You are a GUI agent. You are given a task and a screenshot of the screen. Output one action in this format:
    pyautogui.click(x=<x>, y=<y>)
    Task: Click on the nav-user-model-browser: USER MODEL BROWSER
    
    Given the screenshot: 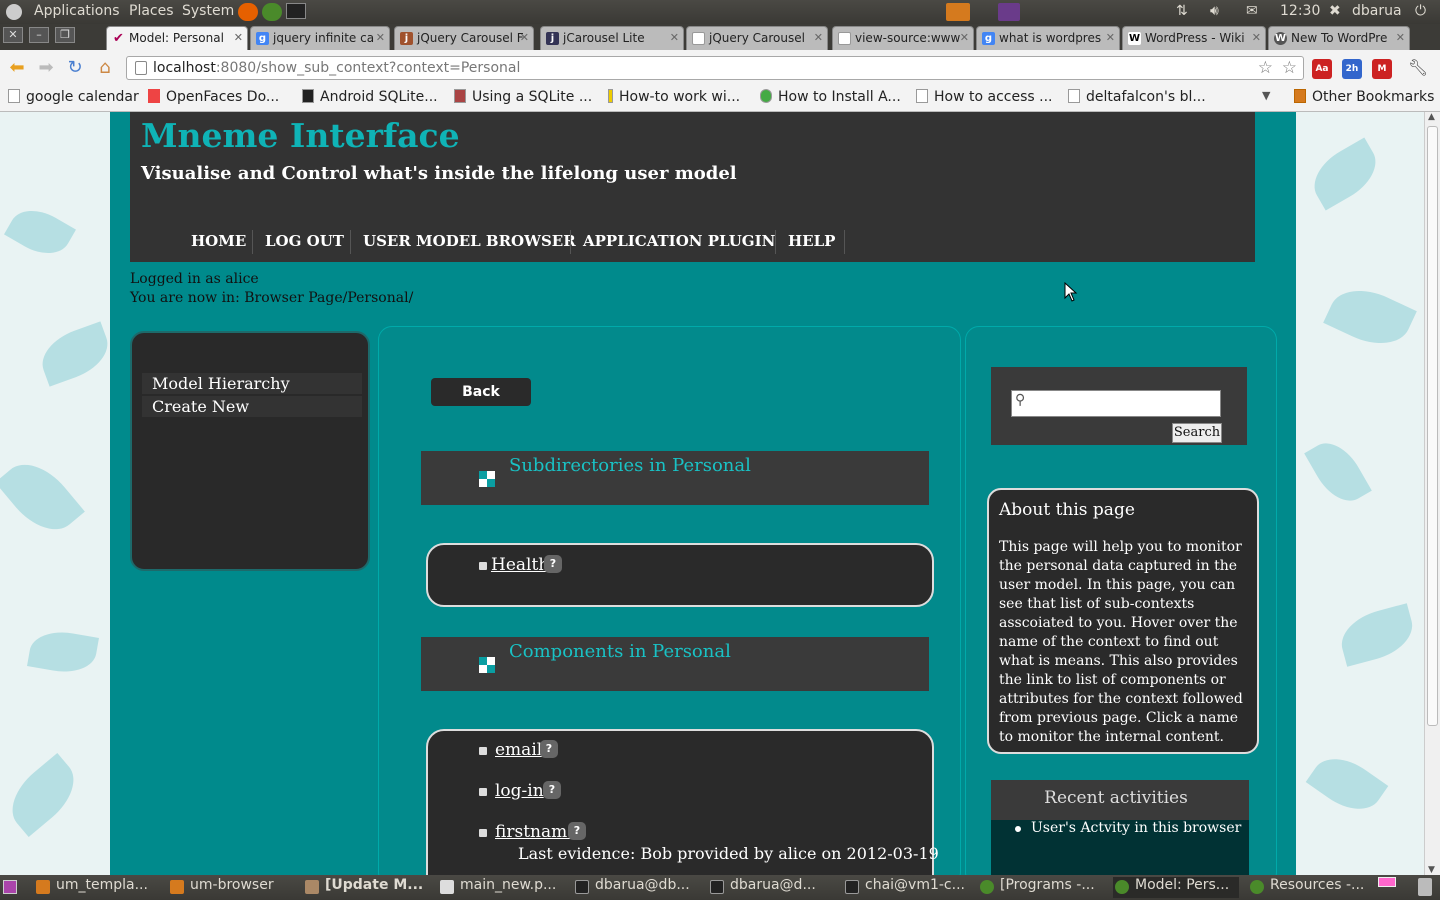 What is the action you would take?
    pyautogui.click(x=469, y=241)
    